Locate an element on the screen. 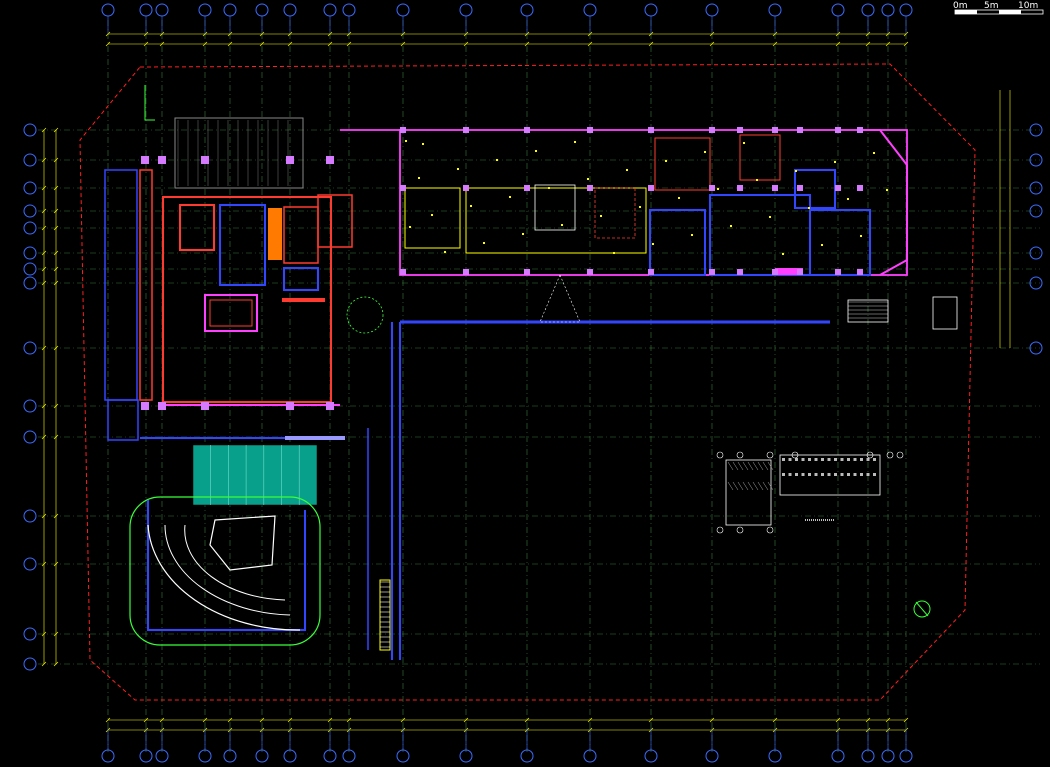 The height and width of the screenshot is (767, 1050). scale-label-10: 10m is located at coordinates (1028, 6).